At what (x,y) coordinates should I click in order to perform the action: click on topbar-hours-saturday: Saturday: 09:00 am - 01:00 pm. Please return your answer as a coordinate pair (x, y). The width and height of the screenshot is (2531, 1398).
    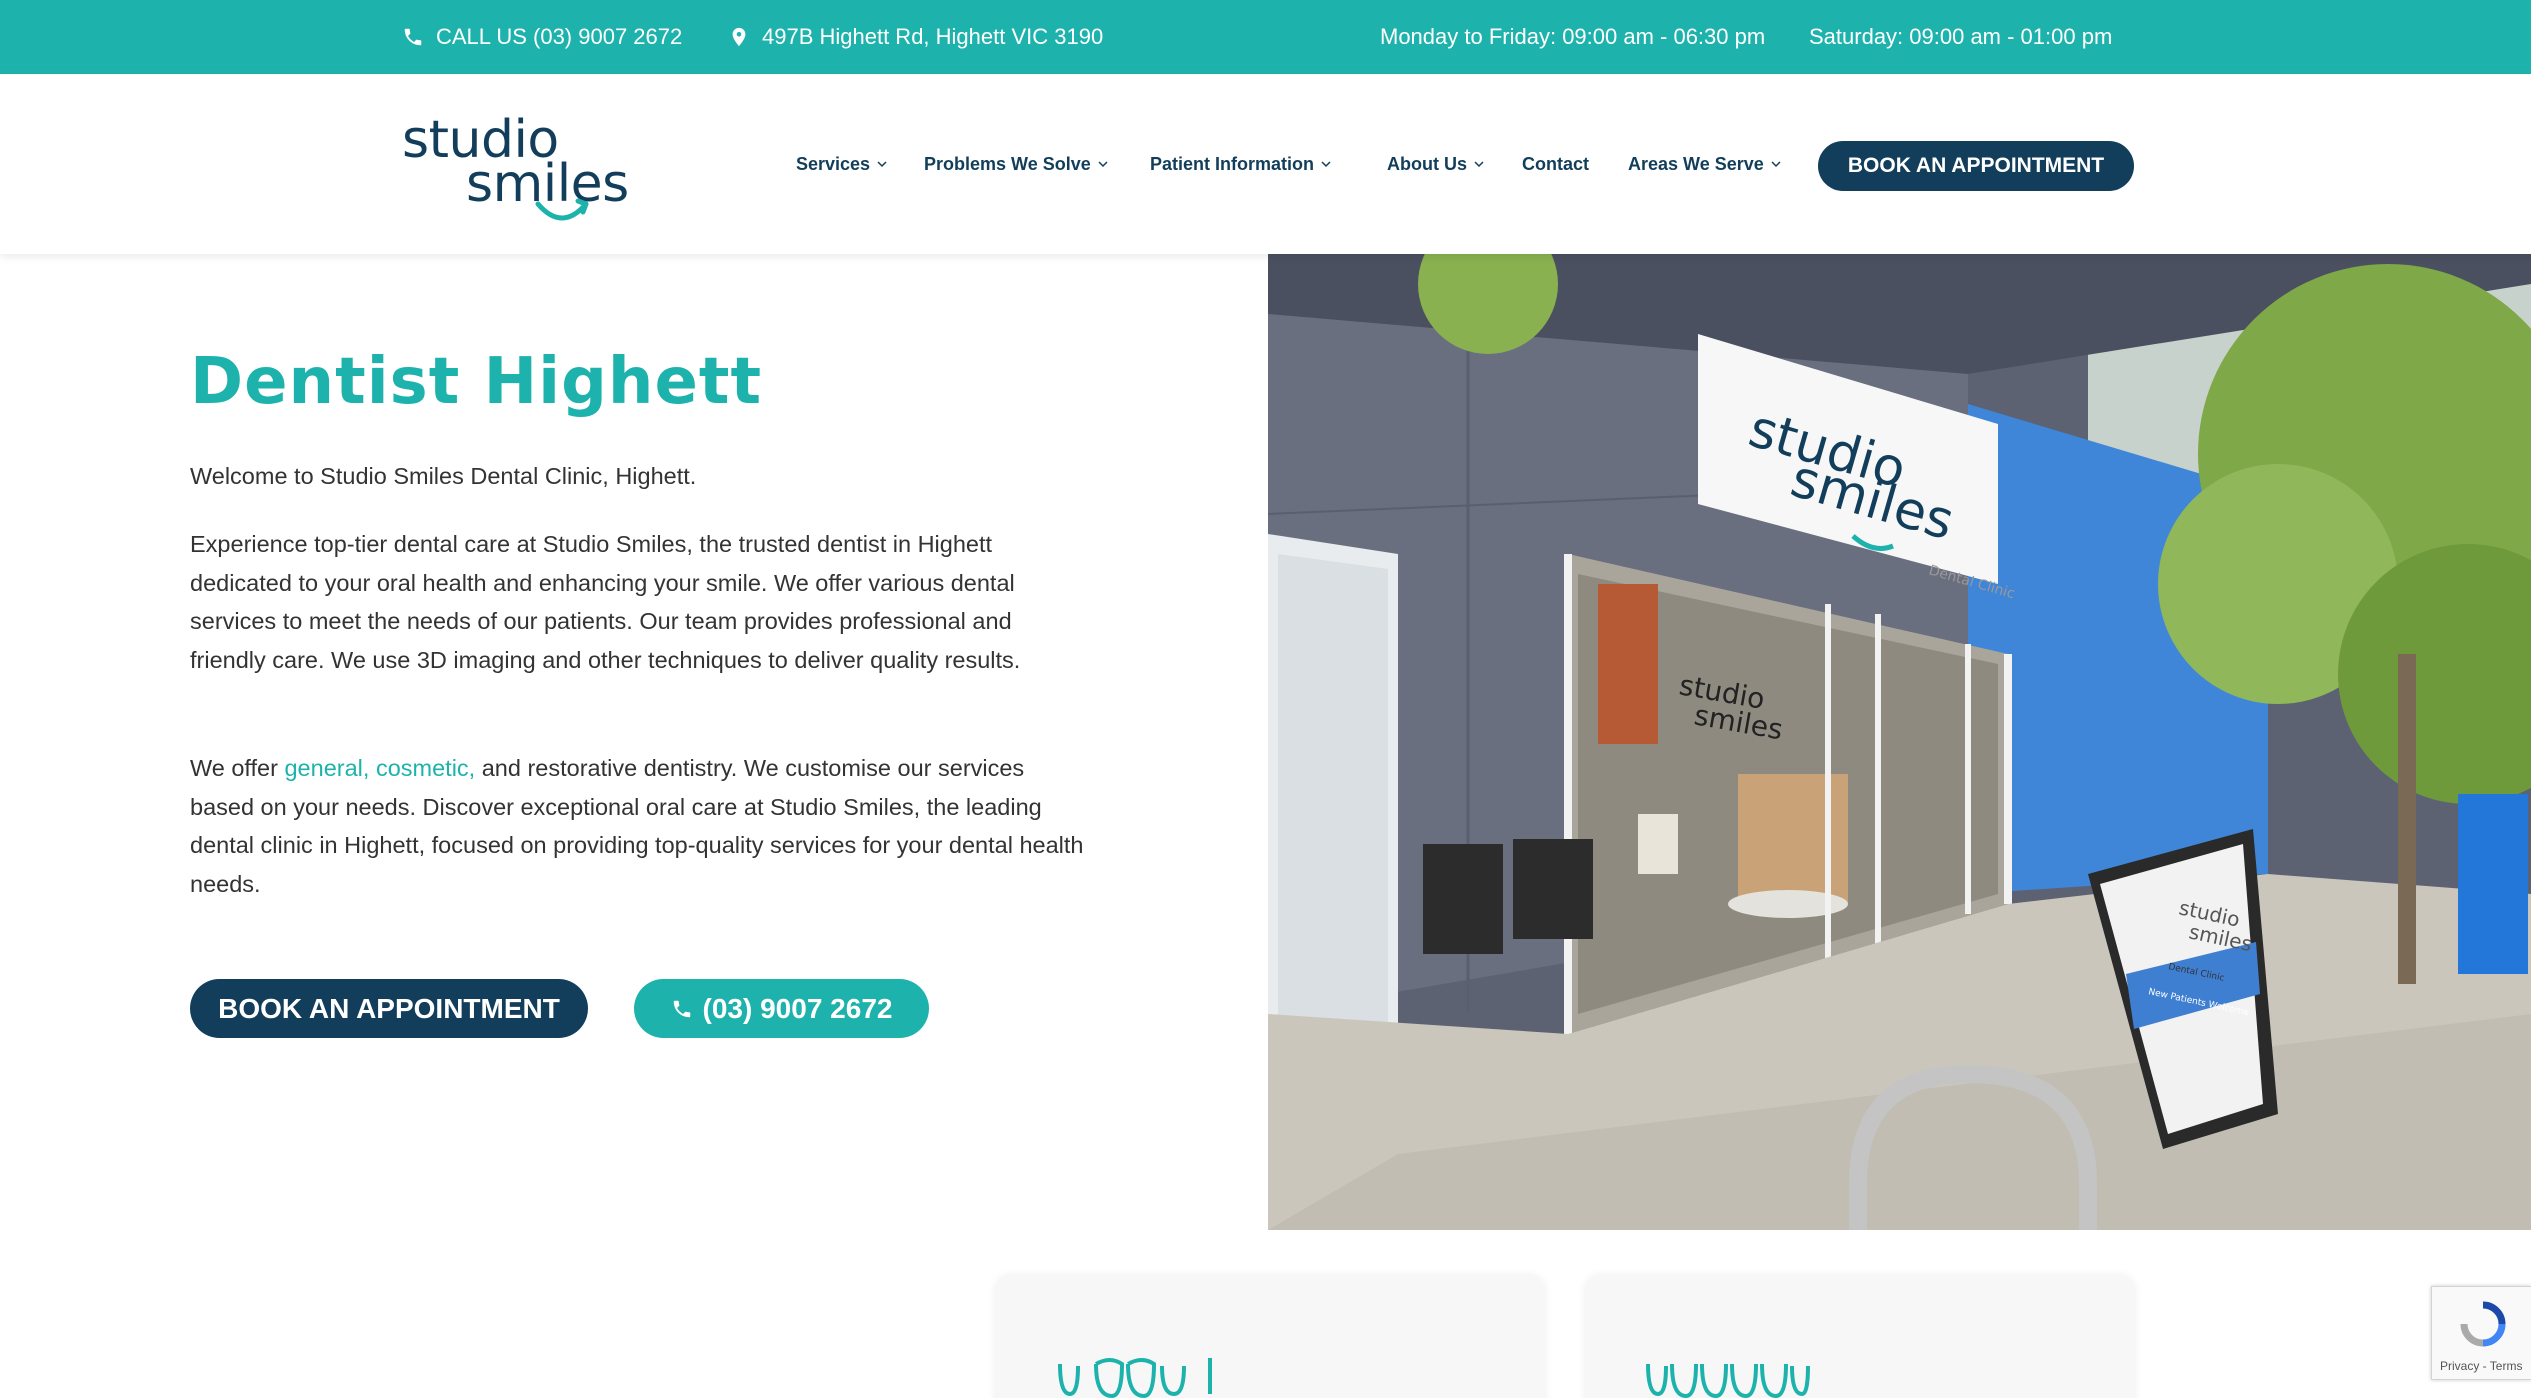
    Looking at the image, I should click on (1960, 37).